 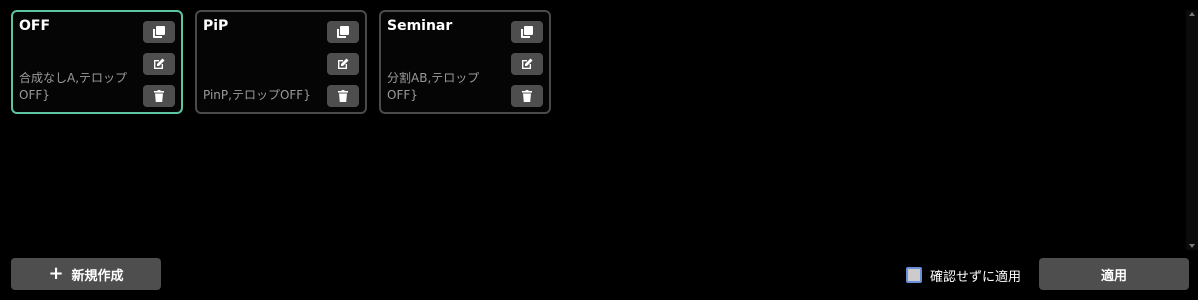 What do you see at coordinates (1114, 274) in the screenshot?
I see `apply-button: 適用` at bounding box center [1114, 274].